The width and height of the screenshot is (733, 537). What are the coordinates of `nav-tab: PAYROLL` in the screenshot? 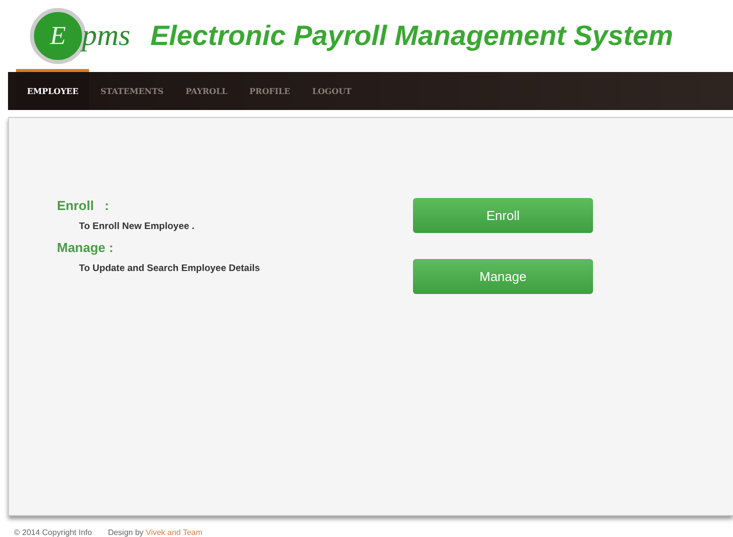 It's located at (206, 89).